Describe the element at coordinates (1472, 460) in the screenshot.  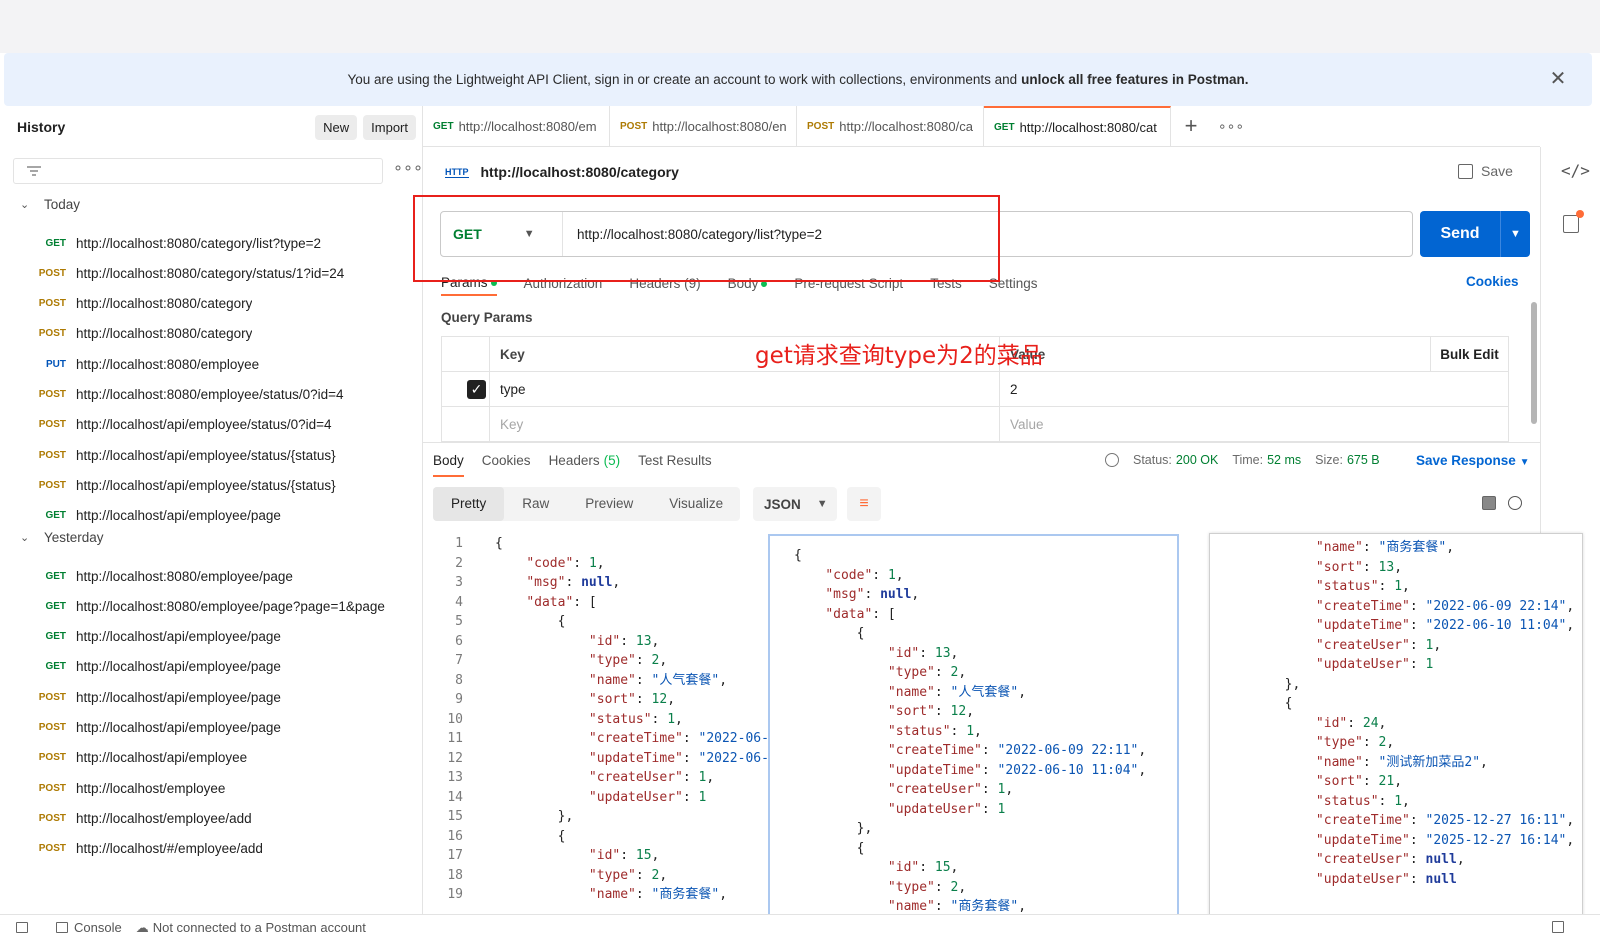
I see `save-response-button: Save Response ▼` at that location.